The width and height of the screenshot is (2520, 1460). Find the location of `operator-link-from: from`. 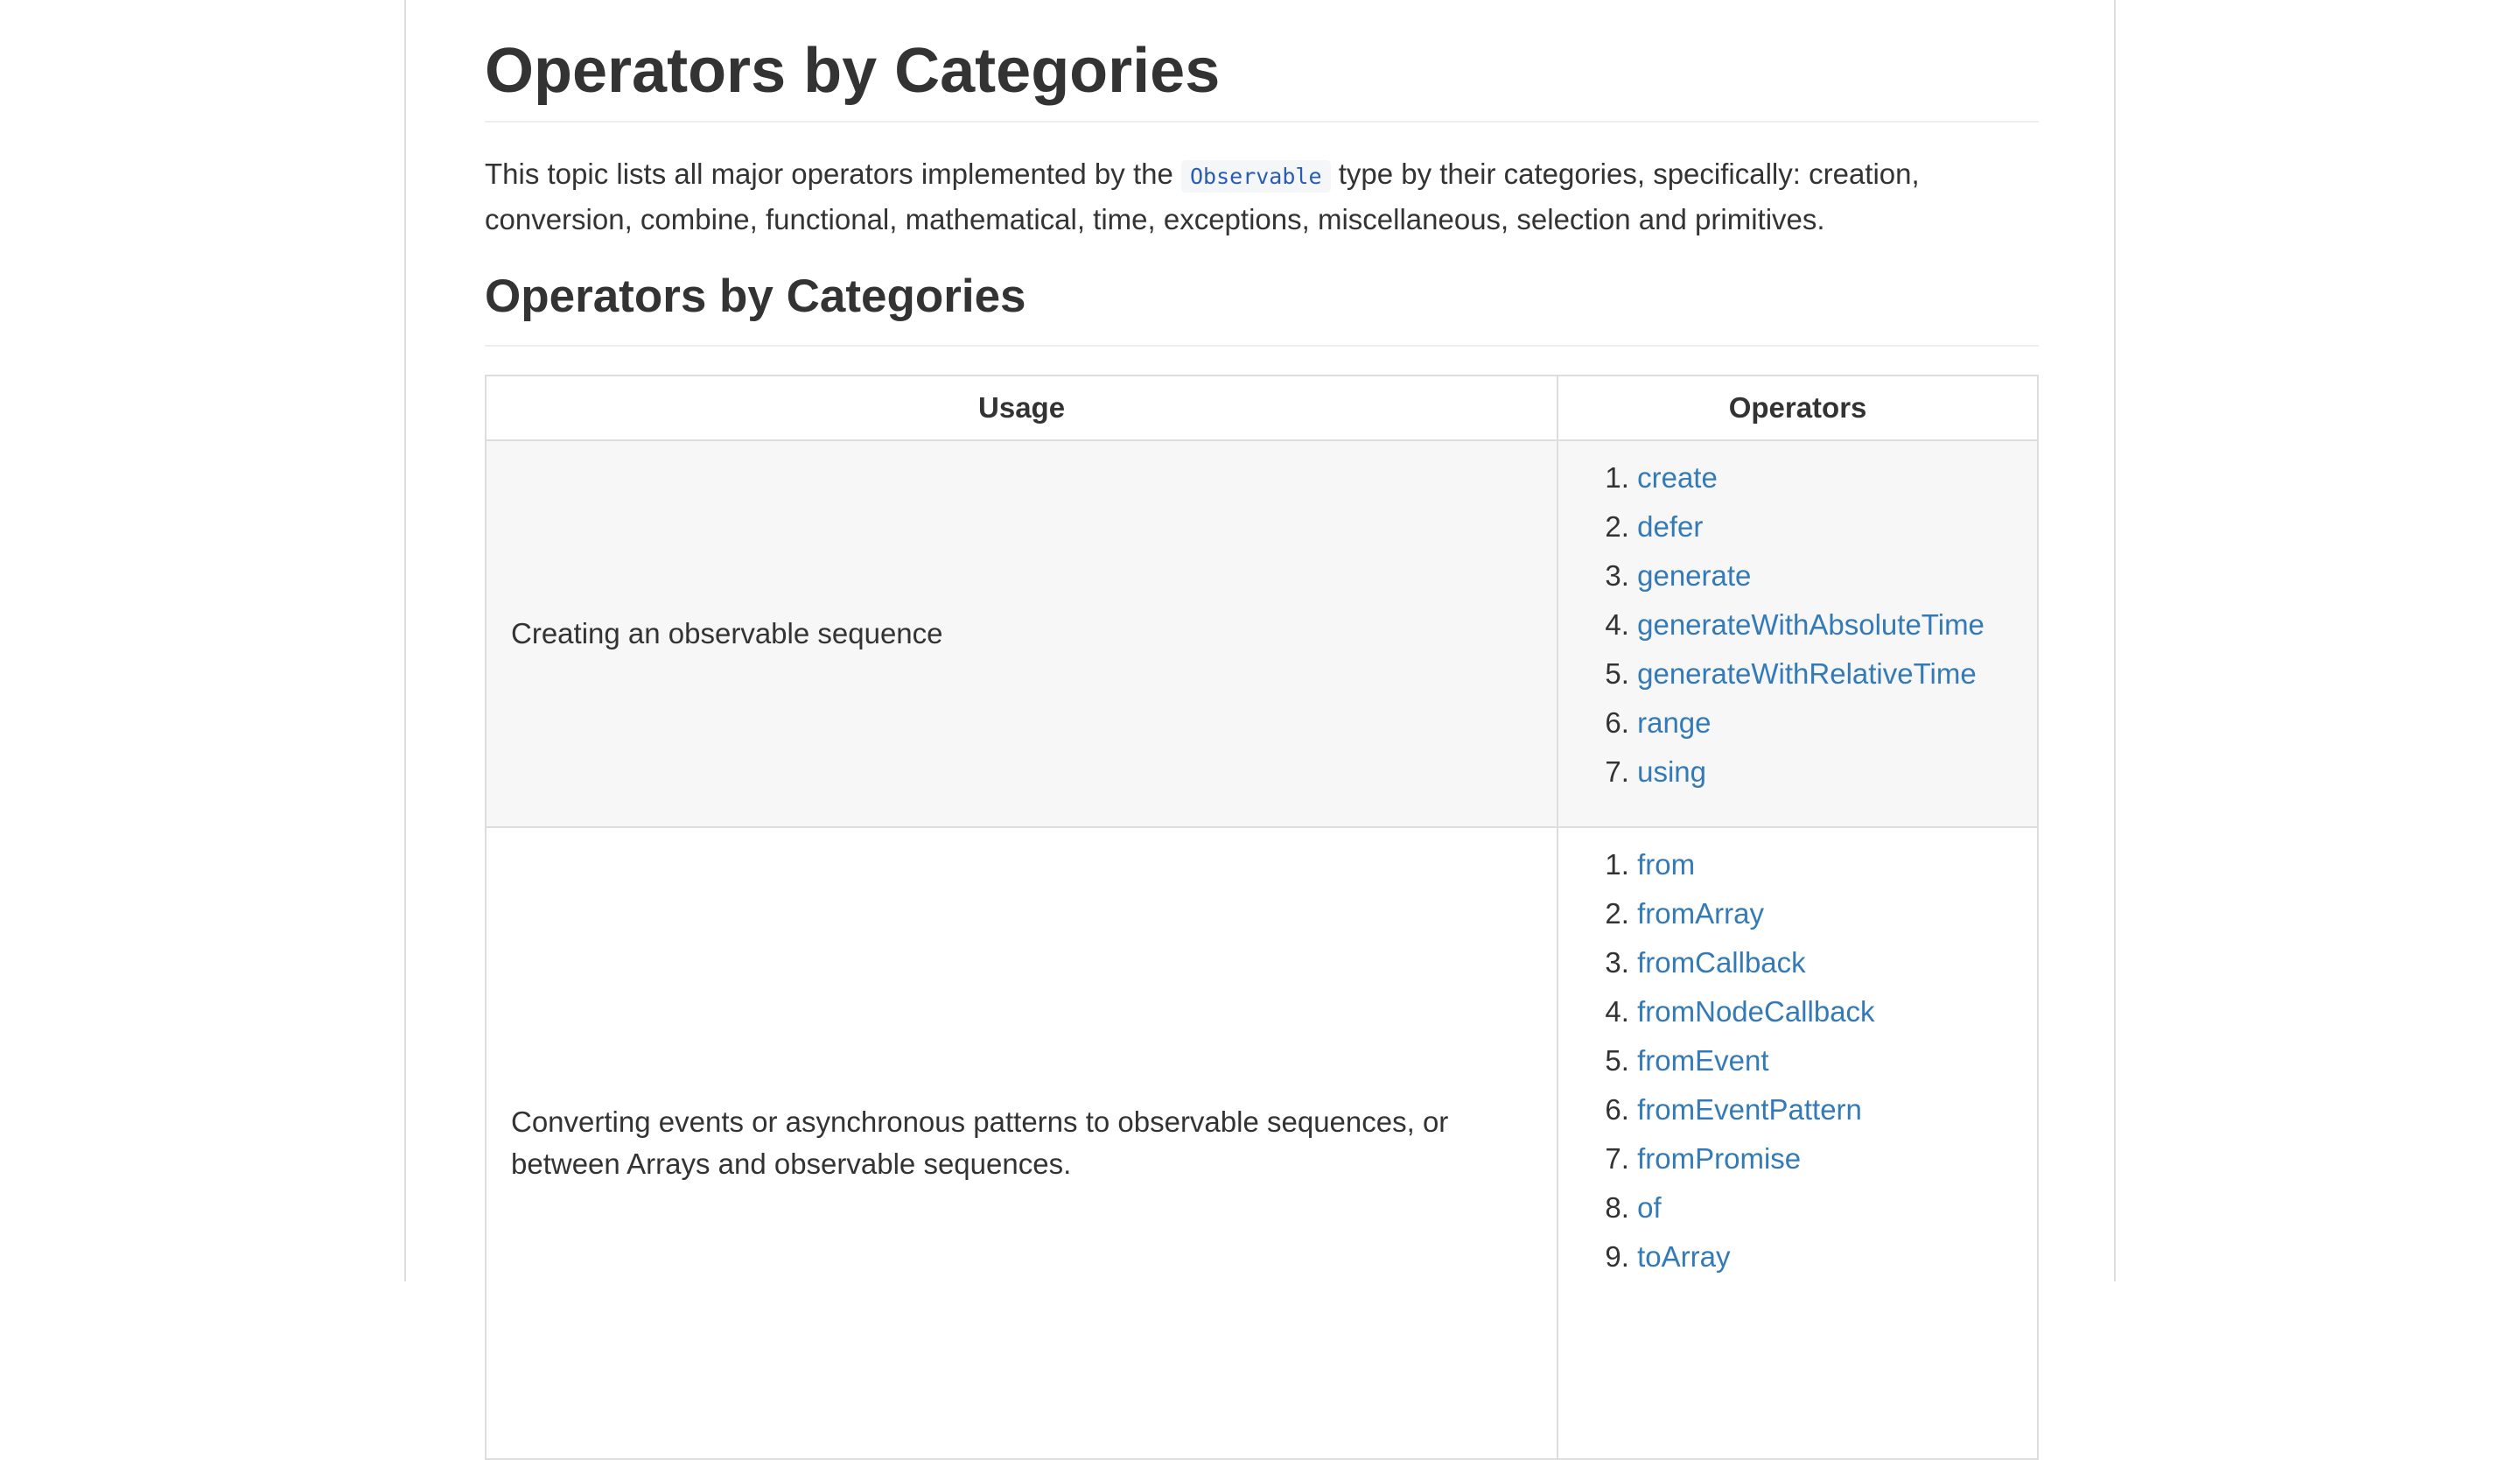

operator-link-from: from is located at coordinates (1666, 864).